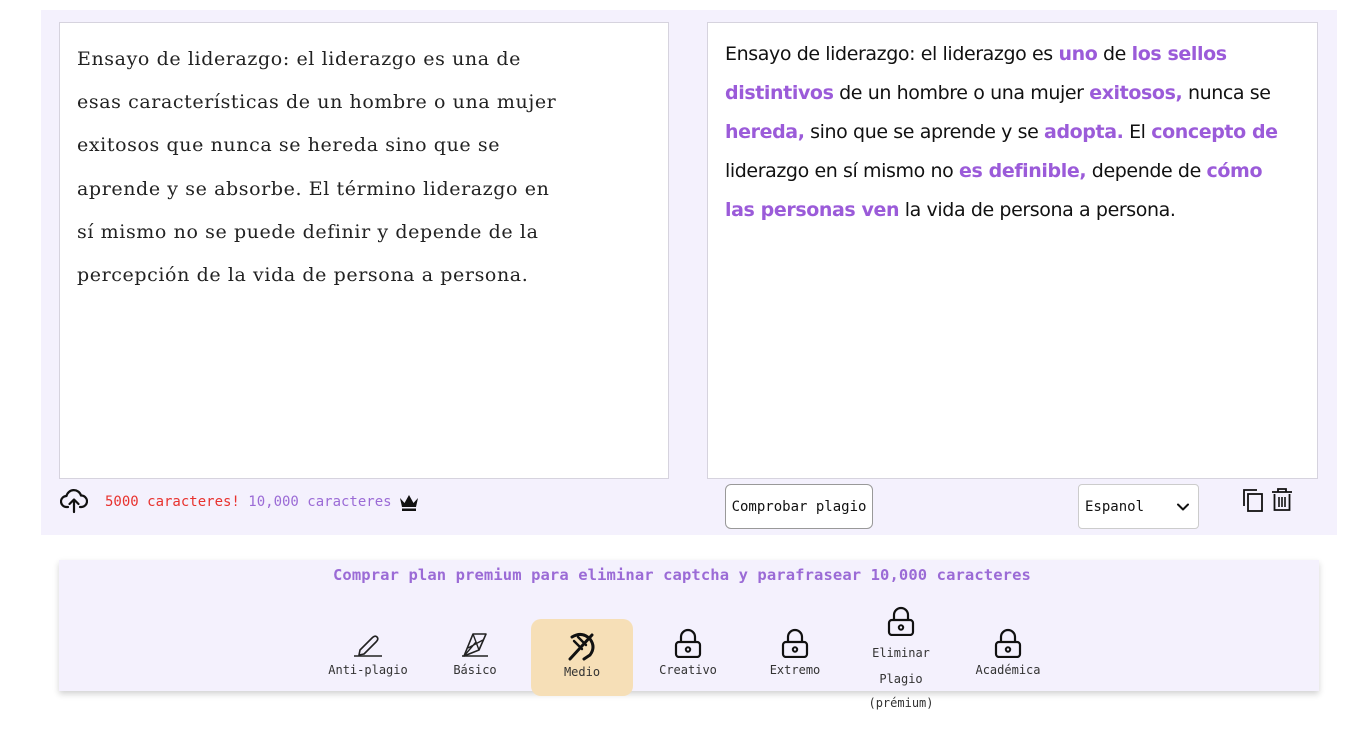  What do you see at coordinates (581, 646) in the screenshot?
I see `feather-icon` at bounding box center [581, 646].